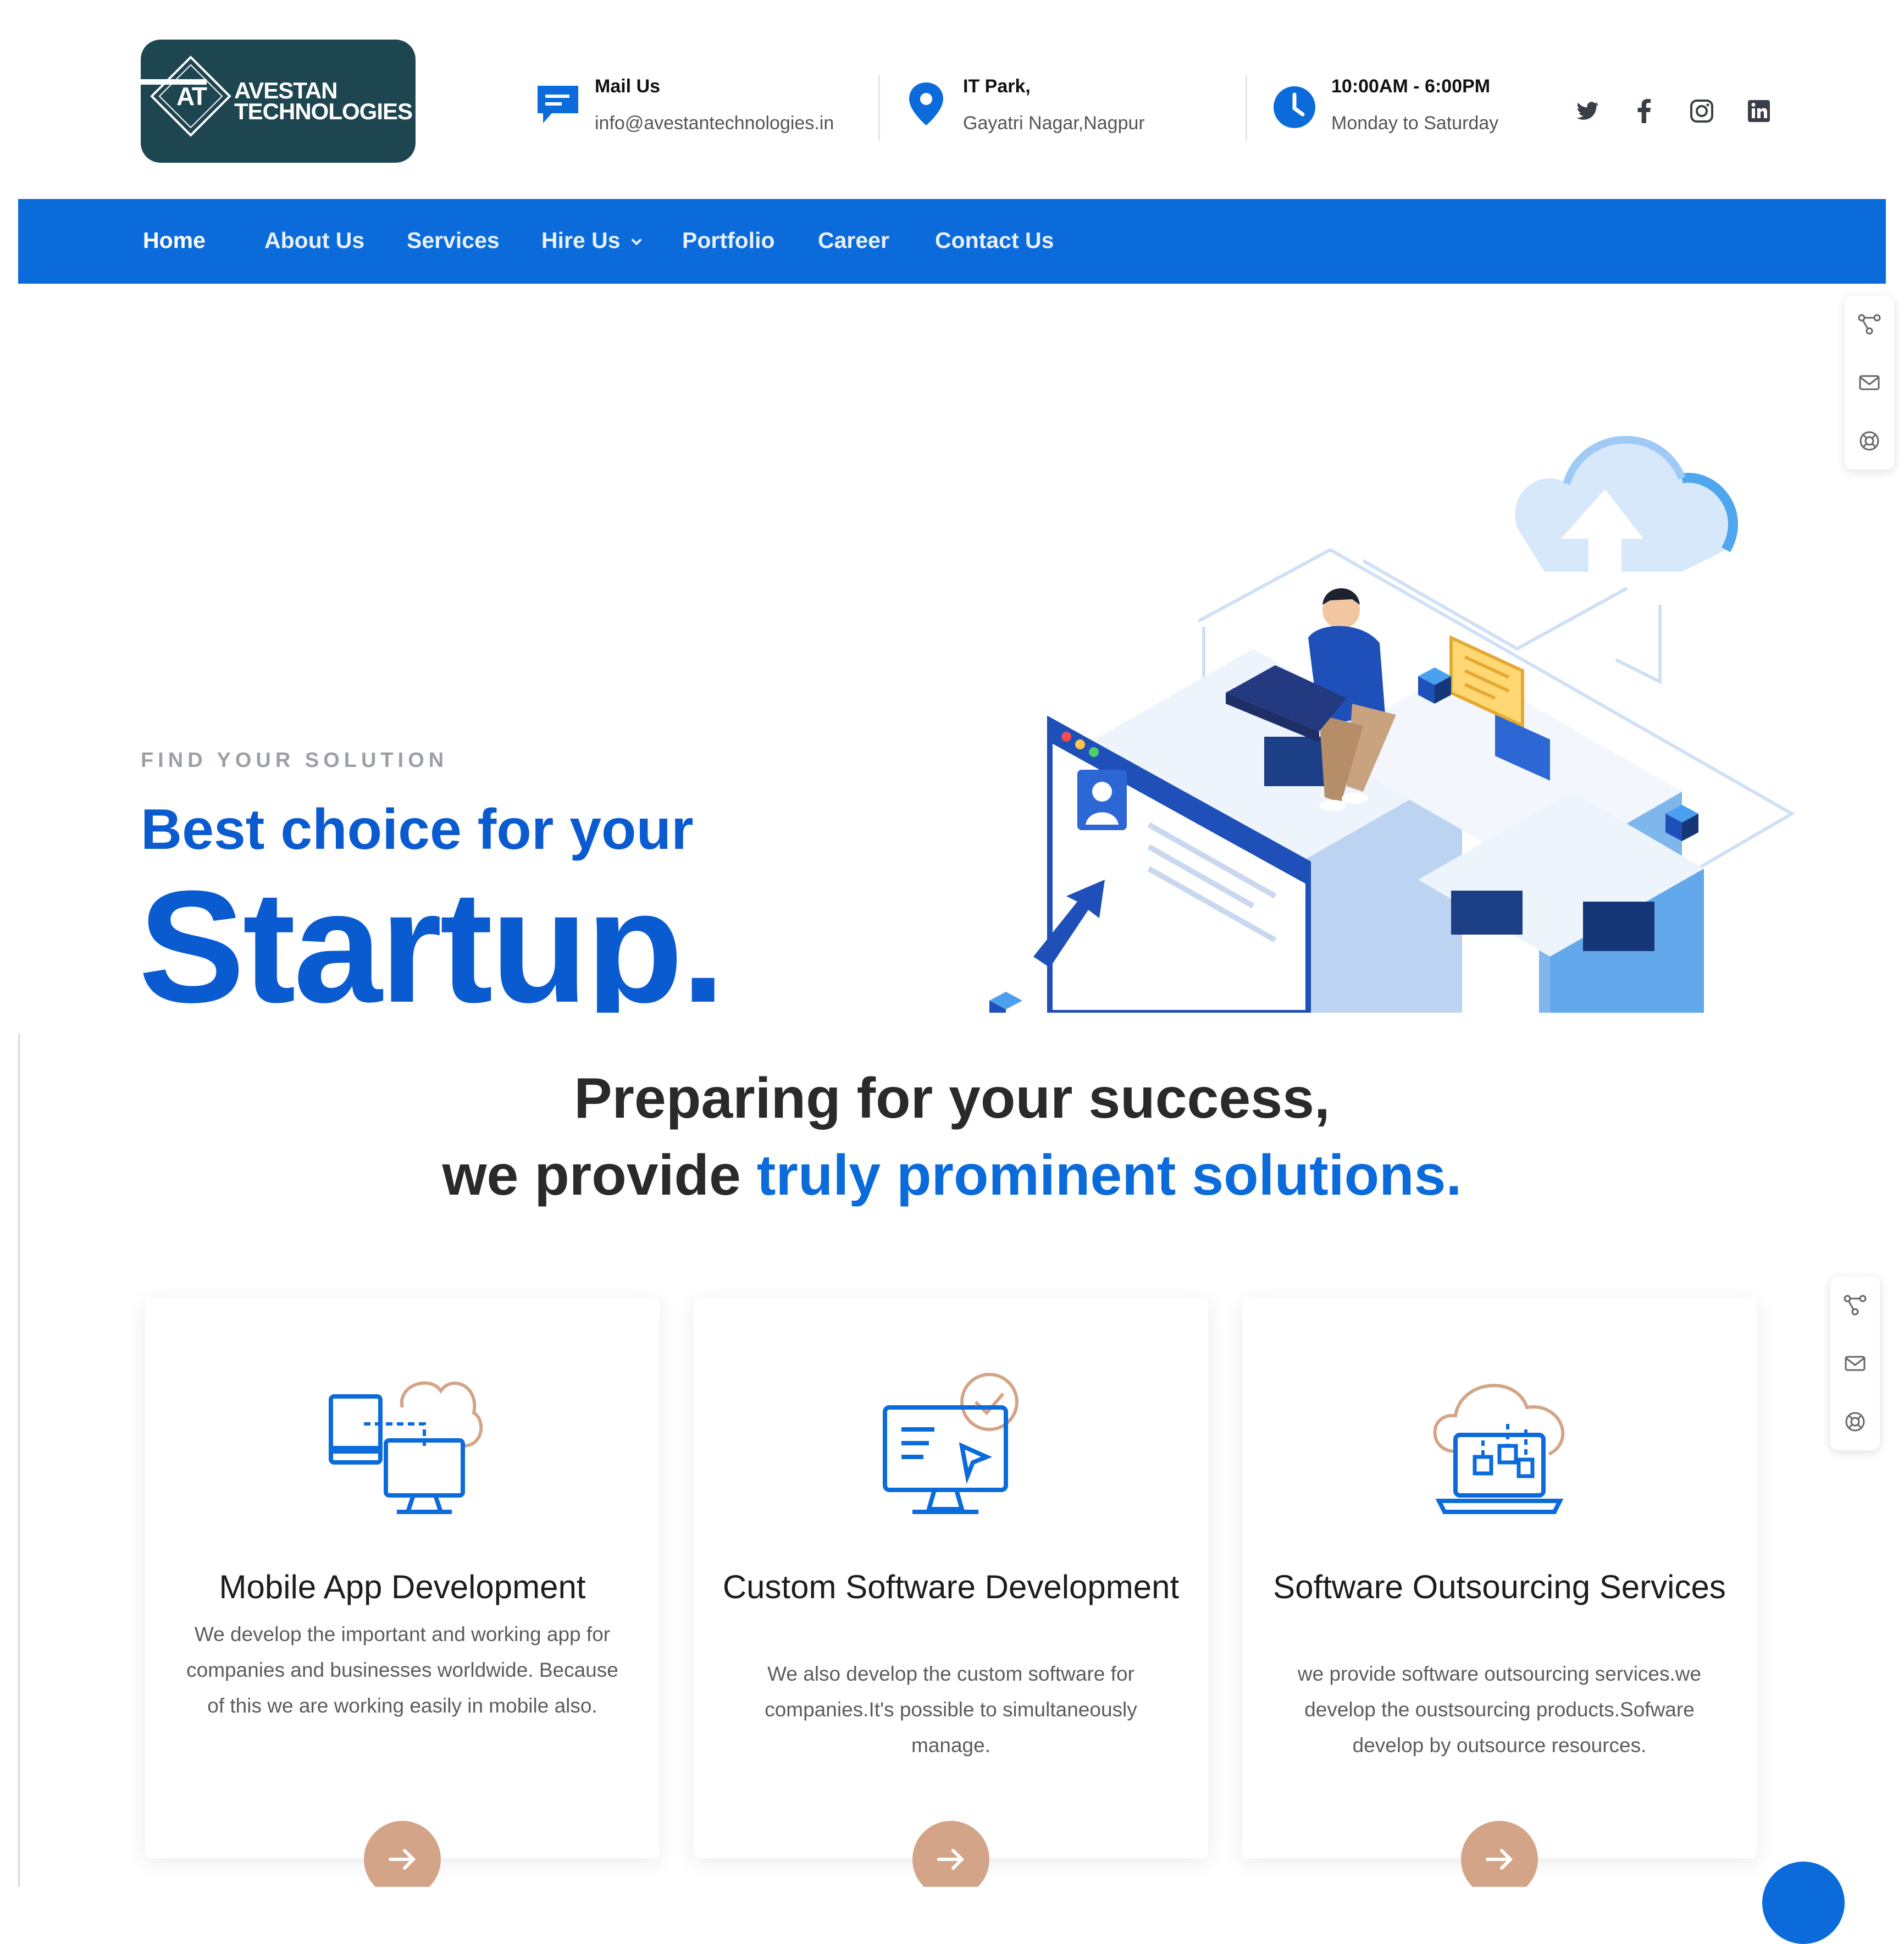  I want to click on logo-line-2: TECHNOLOGIES, so click(323, 111).